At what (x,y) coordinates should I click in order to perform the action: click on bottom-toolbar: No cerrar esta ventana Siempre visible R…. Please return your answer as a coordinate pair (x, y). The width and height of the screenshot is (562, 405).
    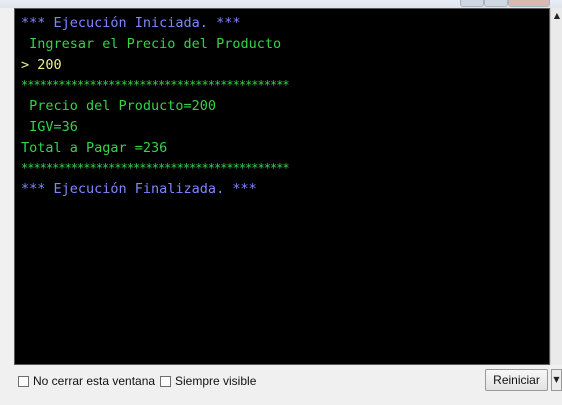
    Looking at the image, I should click on (288, 381).